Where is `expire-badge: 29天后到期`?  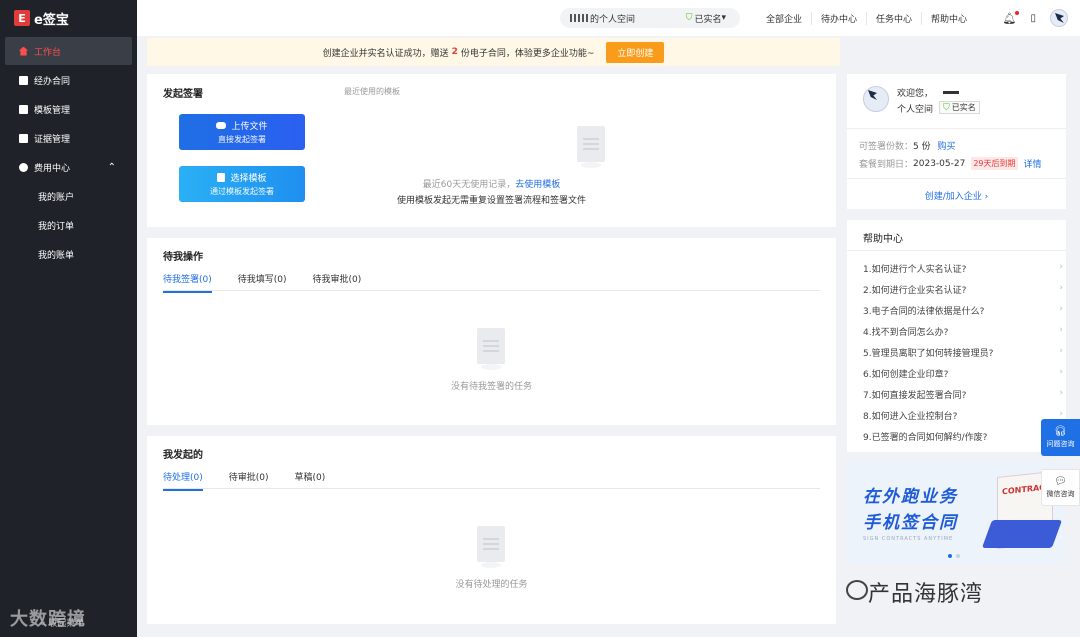 expire-badge: 29天后到期 is located at coordinates (994, 163).